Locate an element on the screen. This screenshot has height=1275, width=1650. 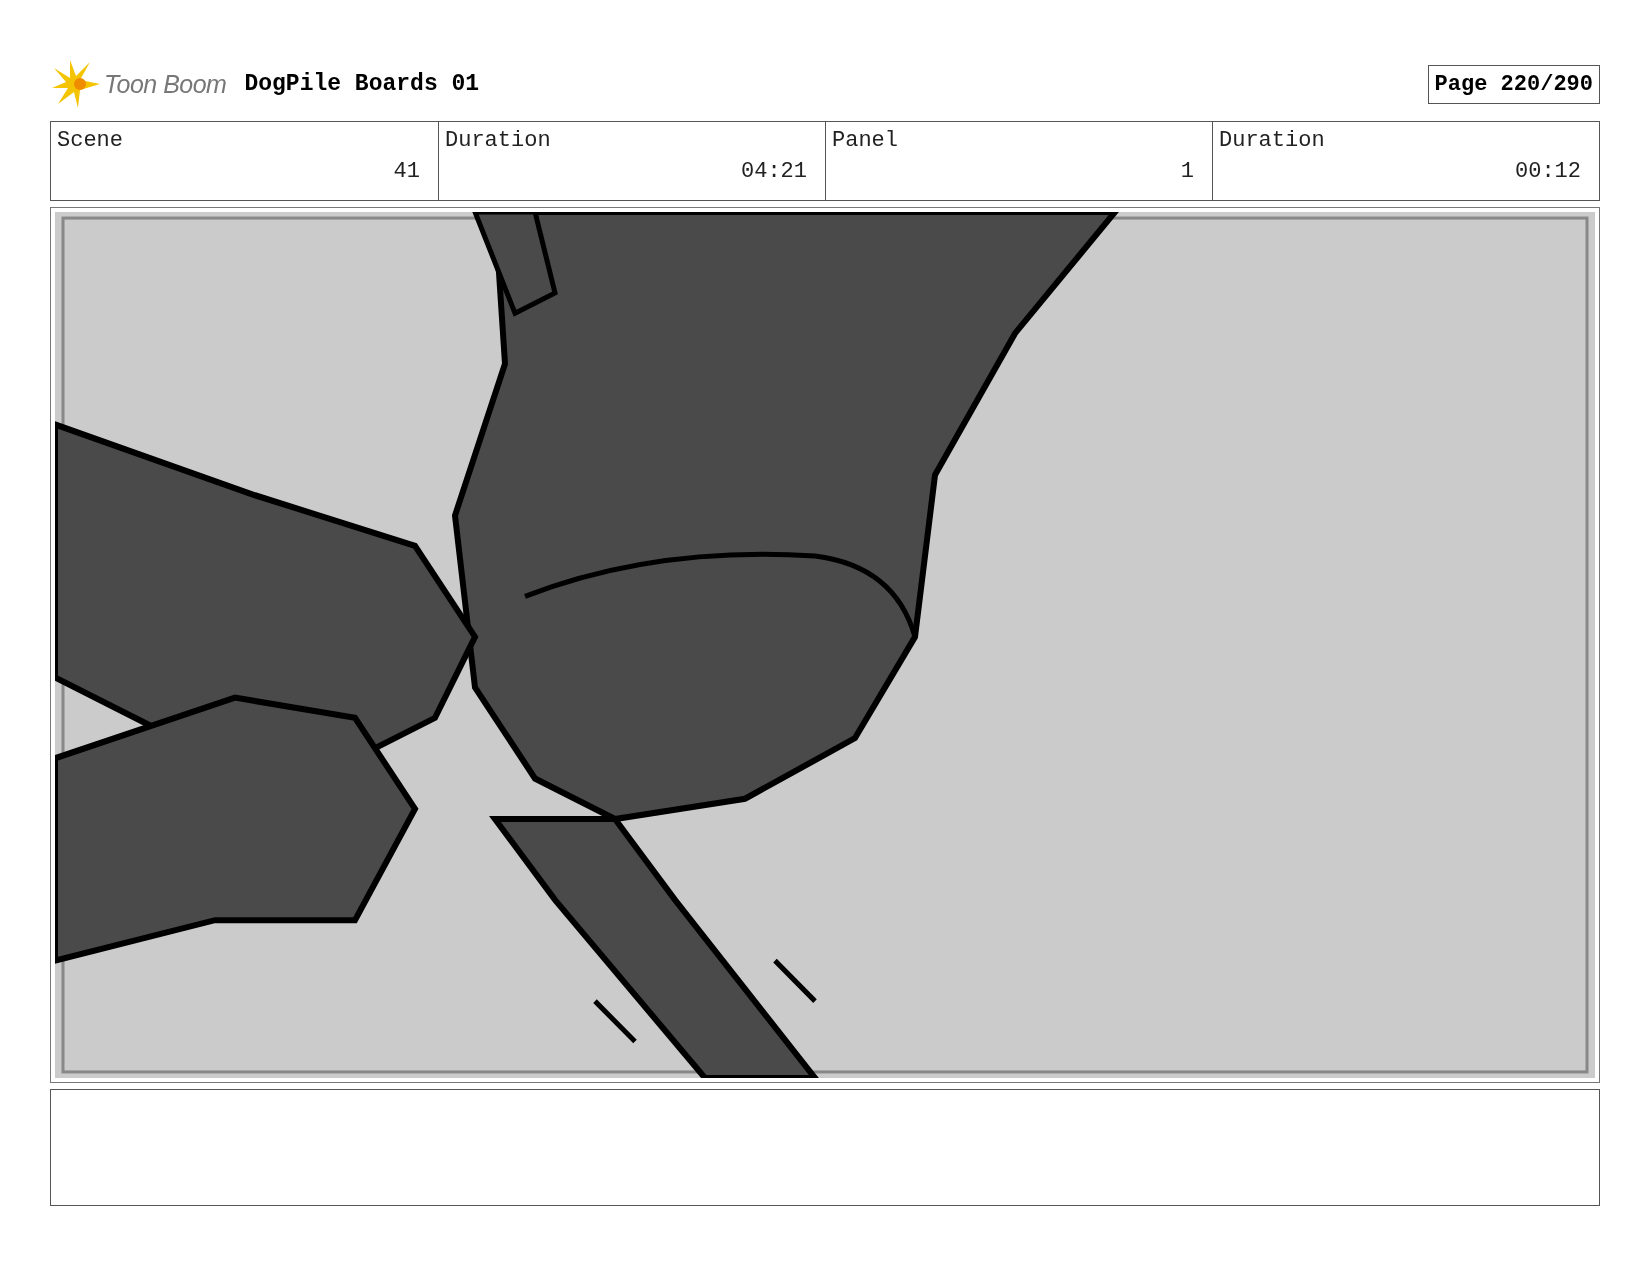
field-label: Panel is located at coordinates (865, 140).